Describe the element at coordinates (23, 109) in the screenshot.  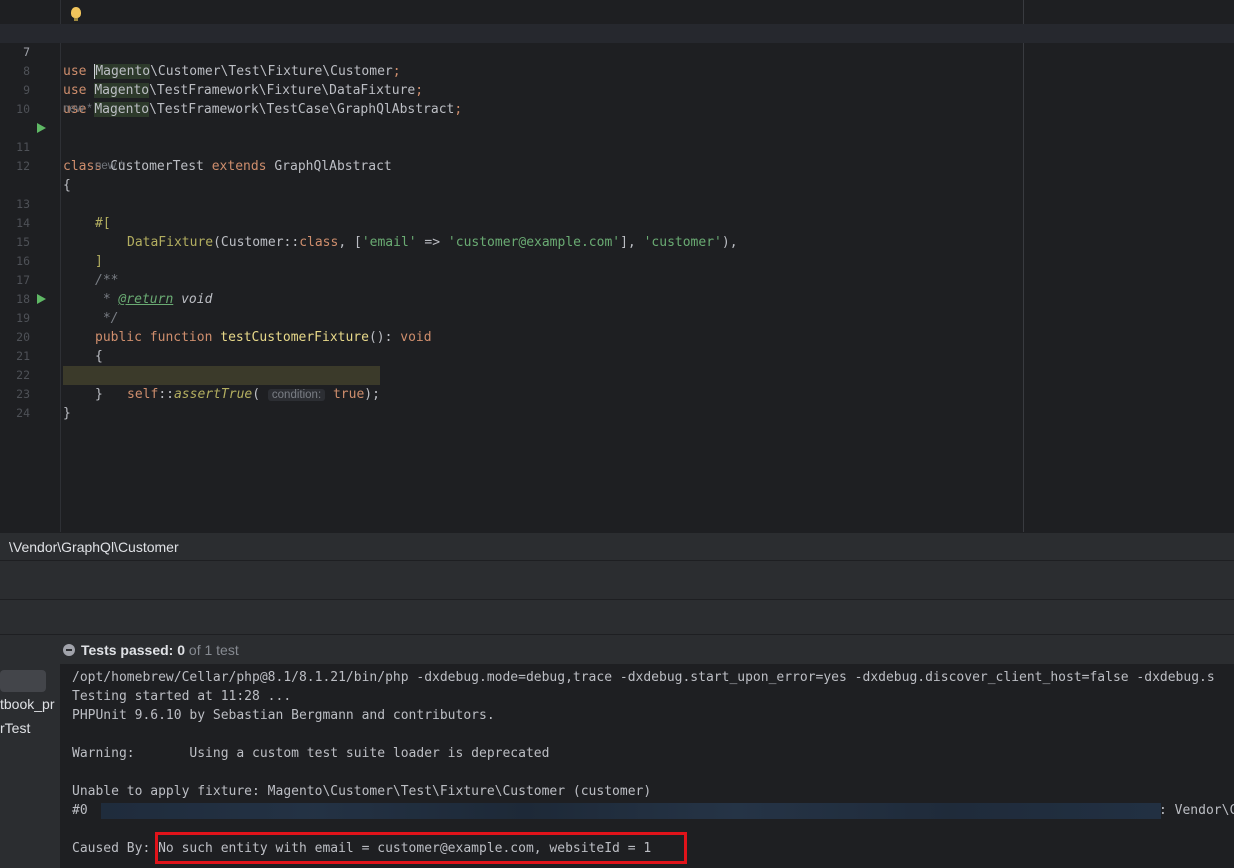
I see `line-number: 10` at that location.